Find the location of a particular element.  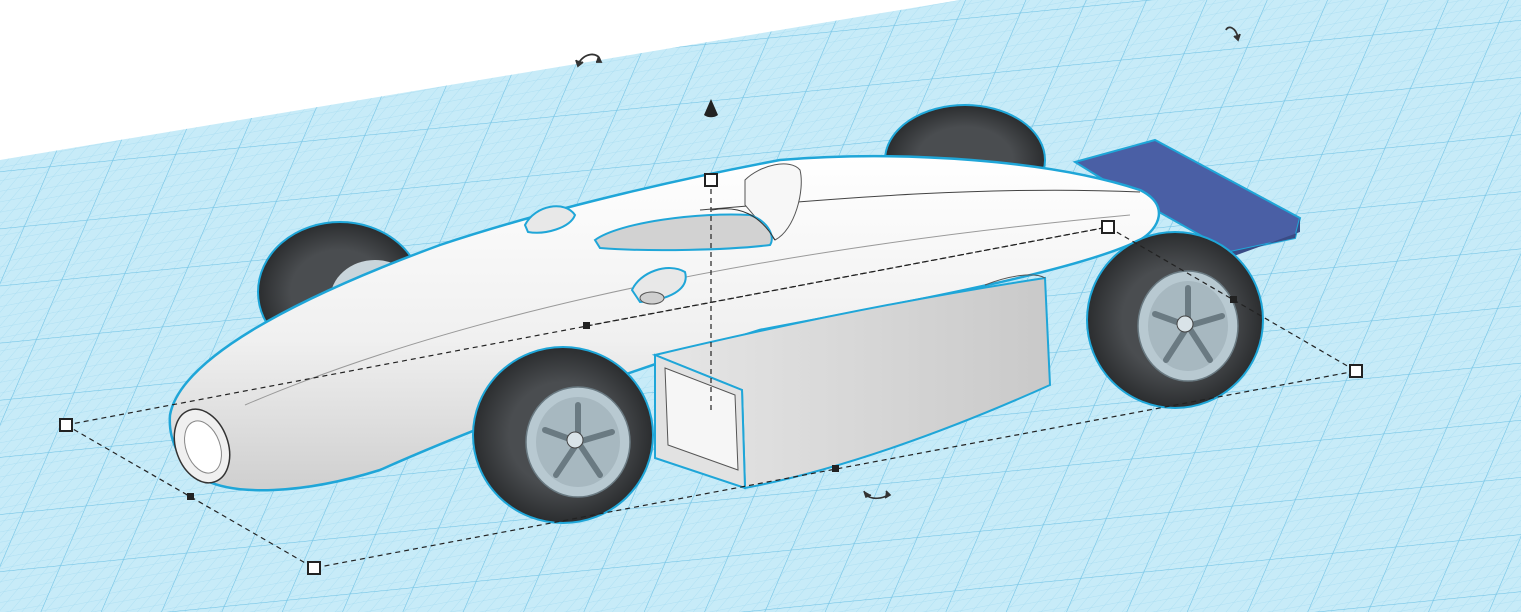

resize-handle-back-left is located at coordinates (1108, 227).